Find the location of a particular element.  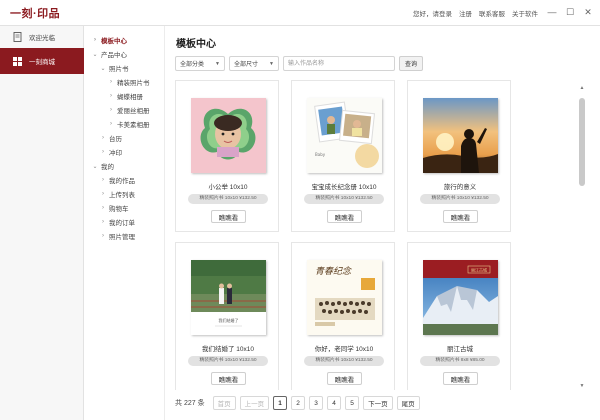

page-button-5: 5 is located at coordinates (352, 403).